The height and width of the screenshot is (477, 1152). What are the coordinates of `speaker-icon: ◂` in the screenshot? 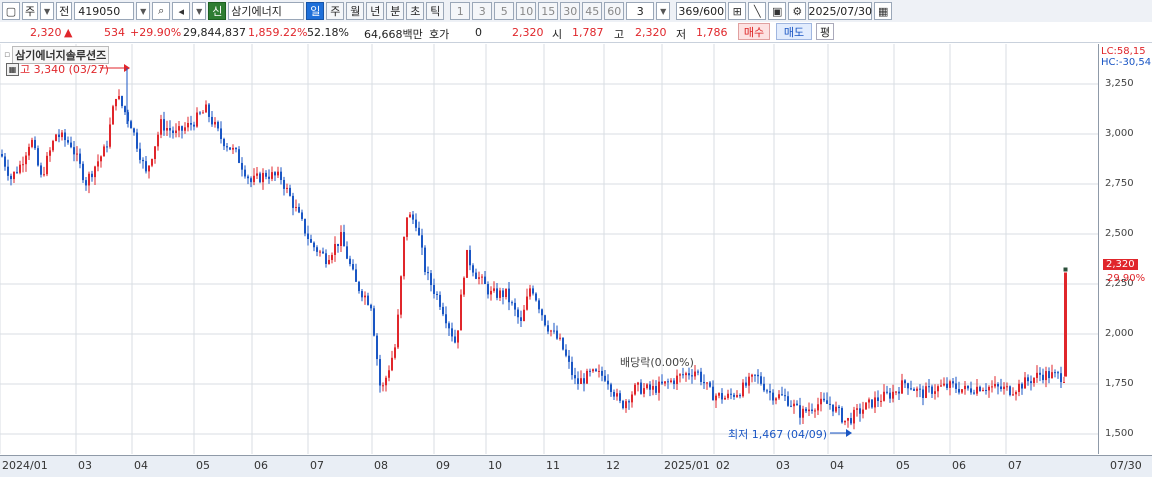 It's located at (181, 11).